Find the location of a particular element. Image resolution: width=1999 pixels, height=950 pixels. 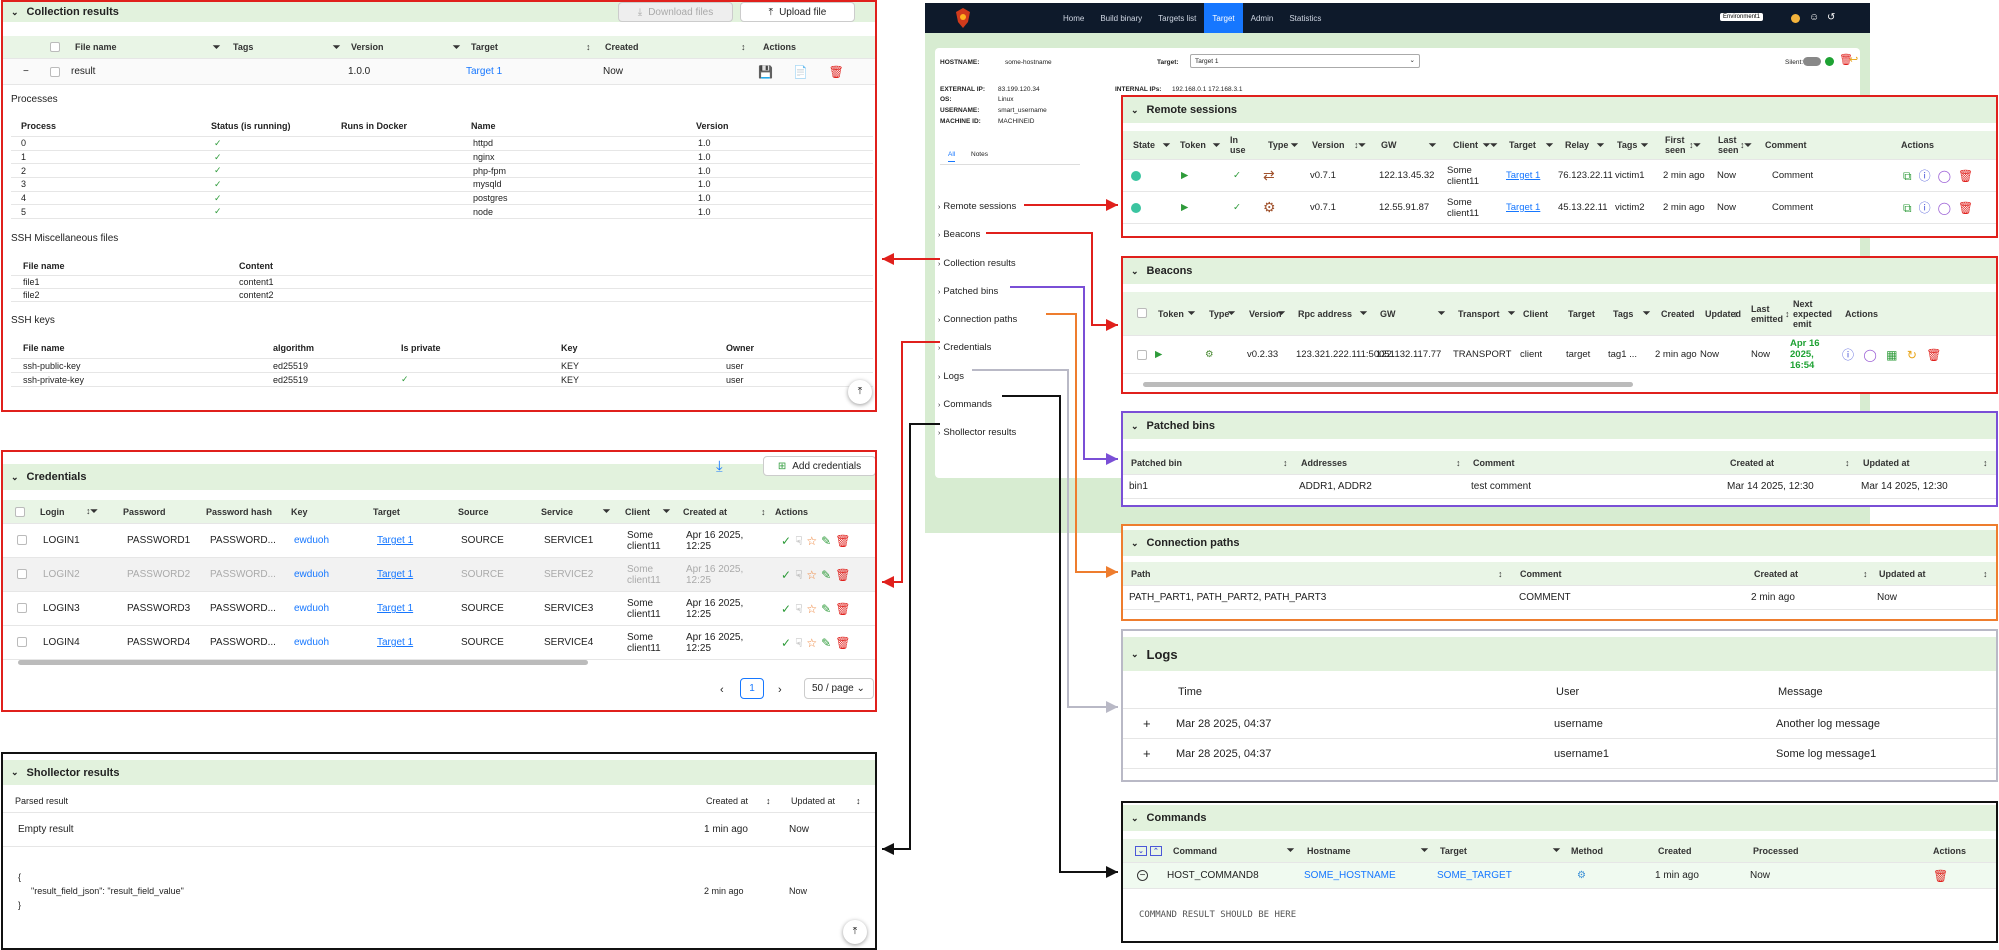

select-all-checkbox is located at coordinates (20, 512).